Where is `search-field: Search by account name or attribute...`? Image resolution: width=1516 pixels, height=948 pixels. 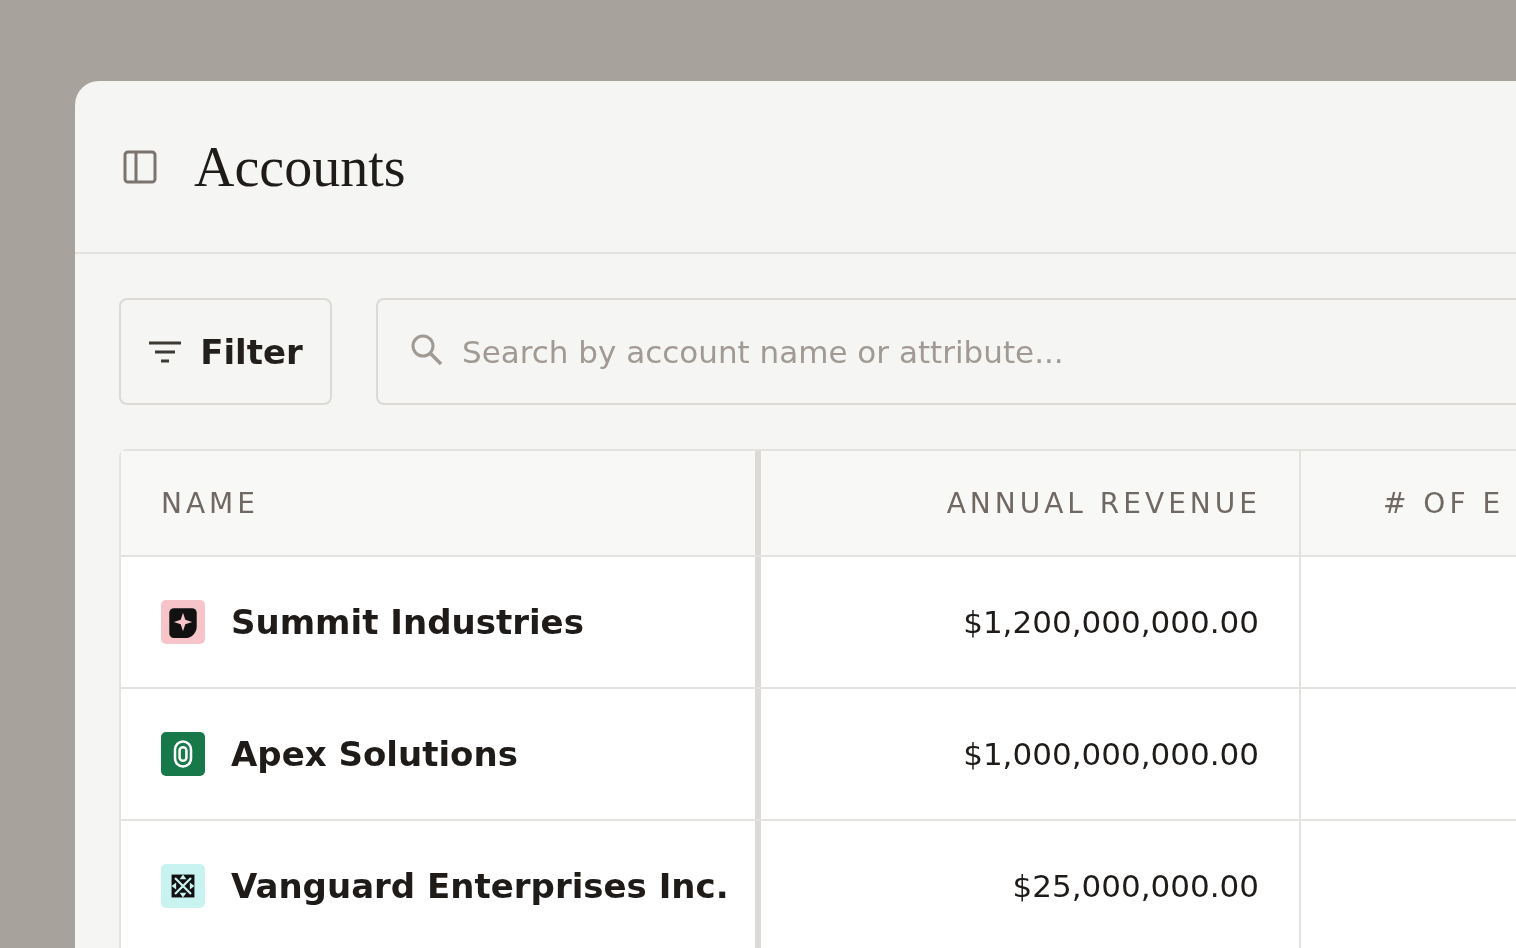 search-field: Search by account name or attribute... is located at coordinates (946, 351).